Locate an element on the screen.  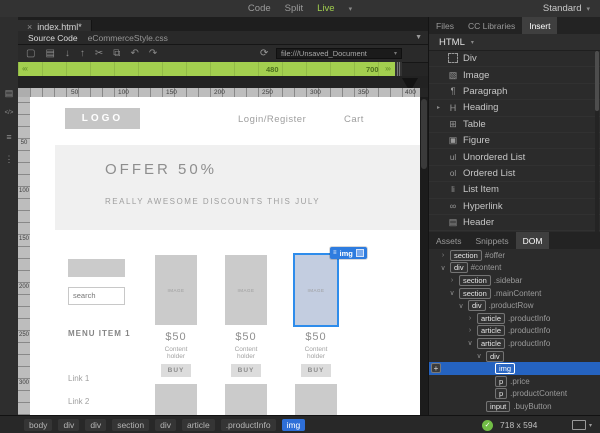
tab-snippets: Snippets is located at coordinates (492, 240).